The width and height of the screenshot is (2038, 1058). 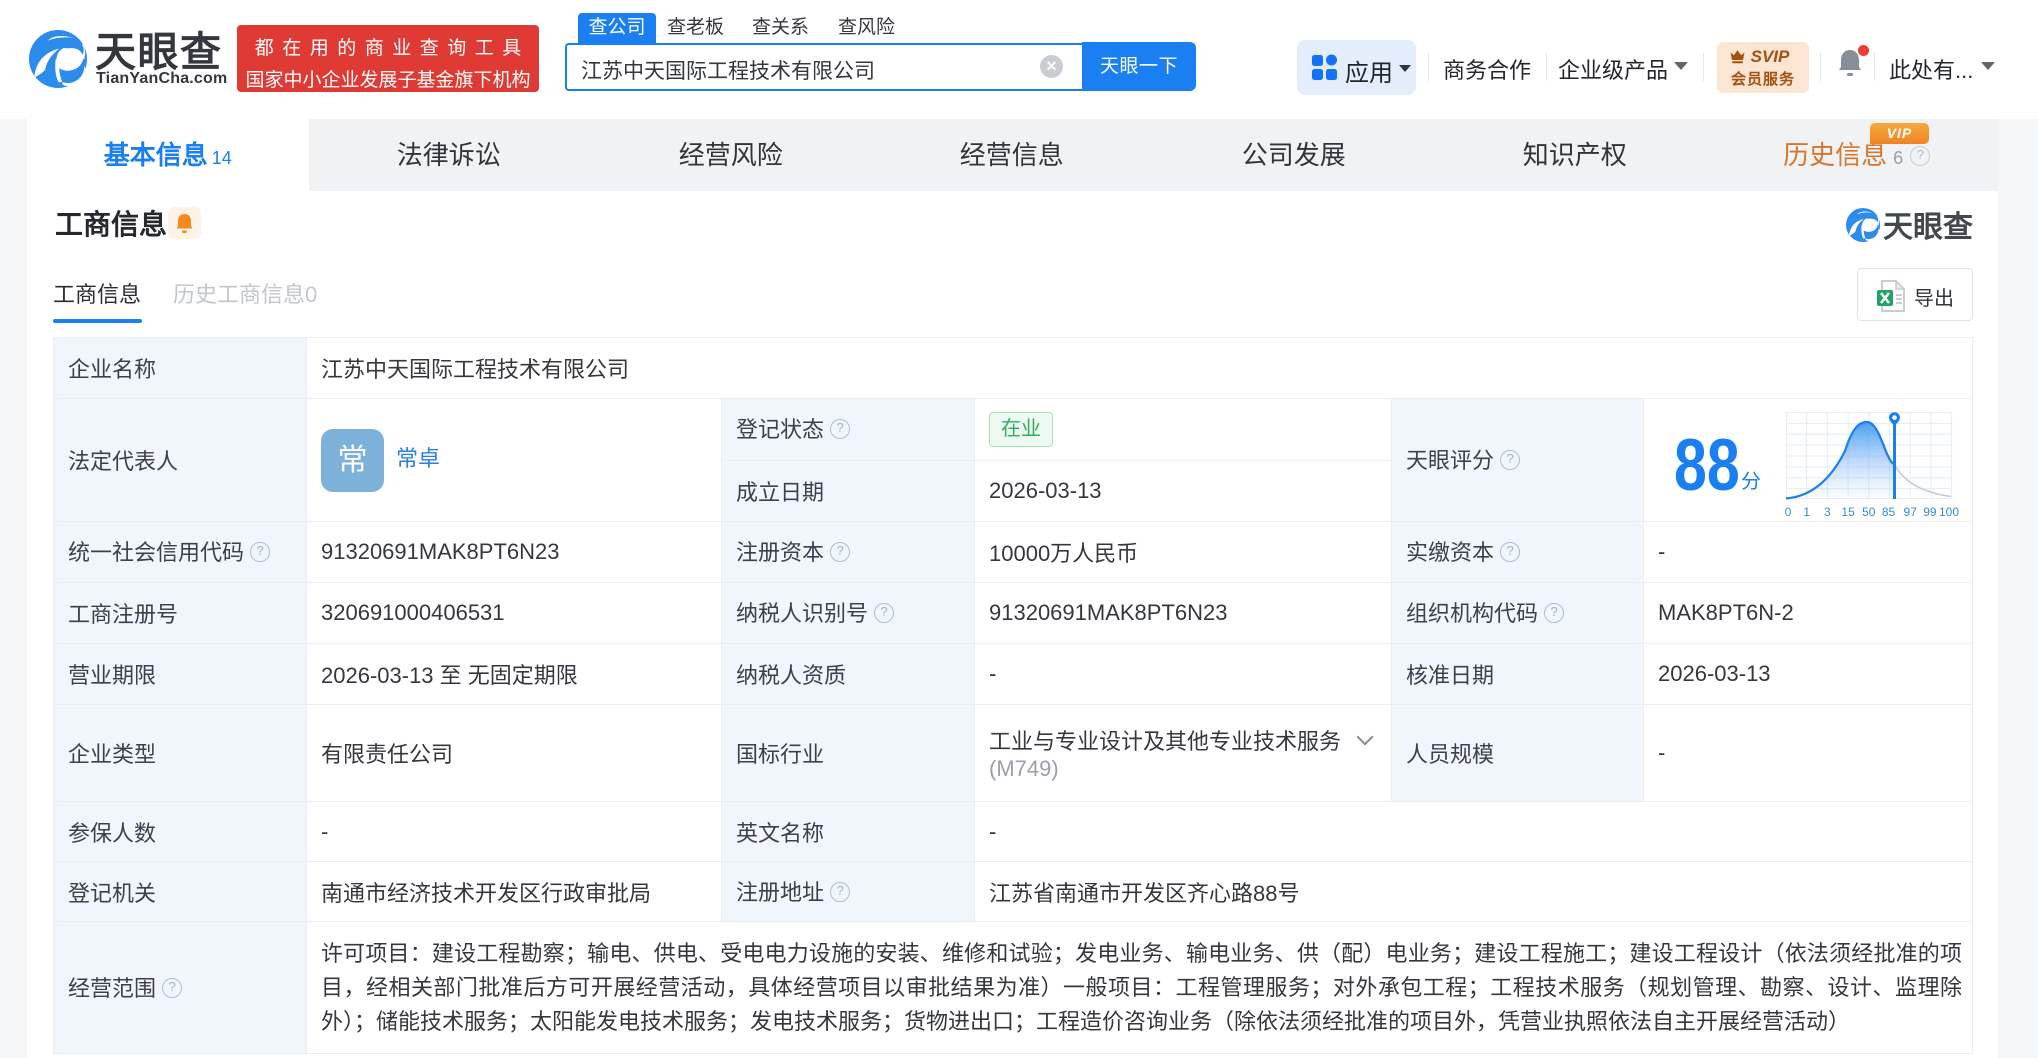 What do you see at coordinates (1827, 512) in the screenshot?
I see `svg-text: 3` at bounding box center [1827, 512].